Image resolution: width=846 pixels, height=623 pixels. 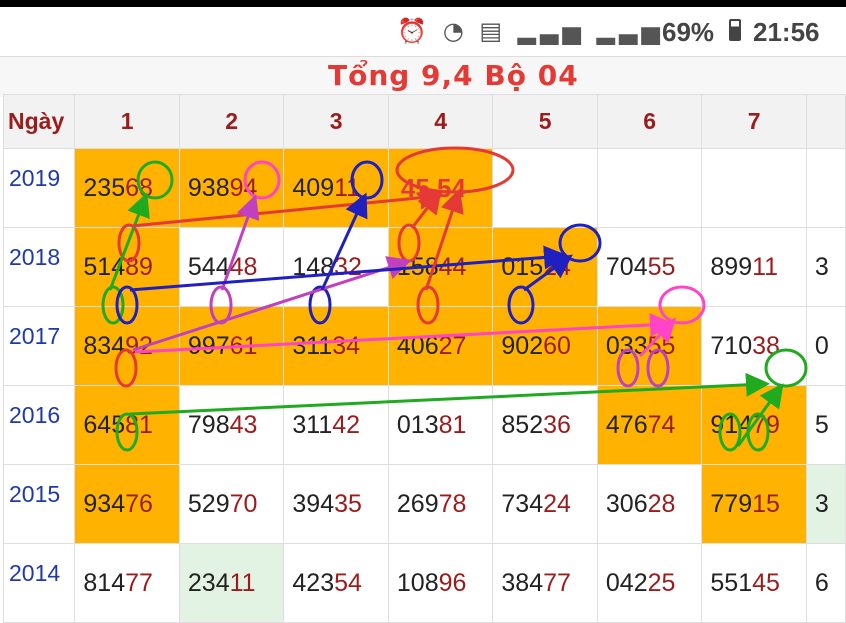 I want to click on result-cell: 23411, so click(x=231, y=583).